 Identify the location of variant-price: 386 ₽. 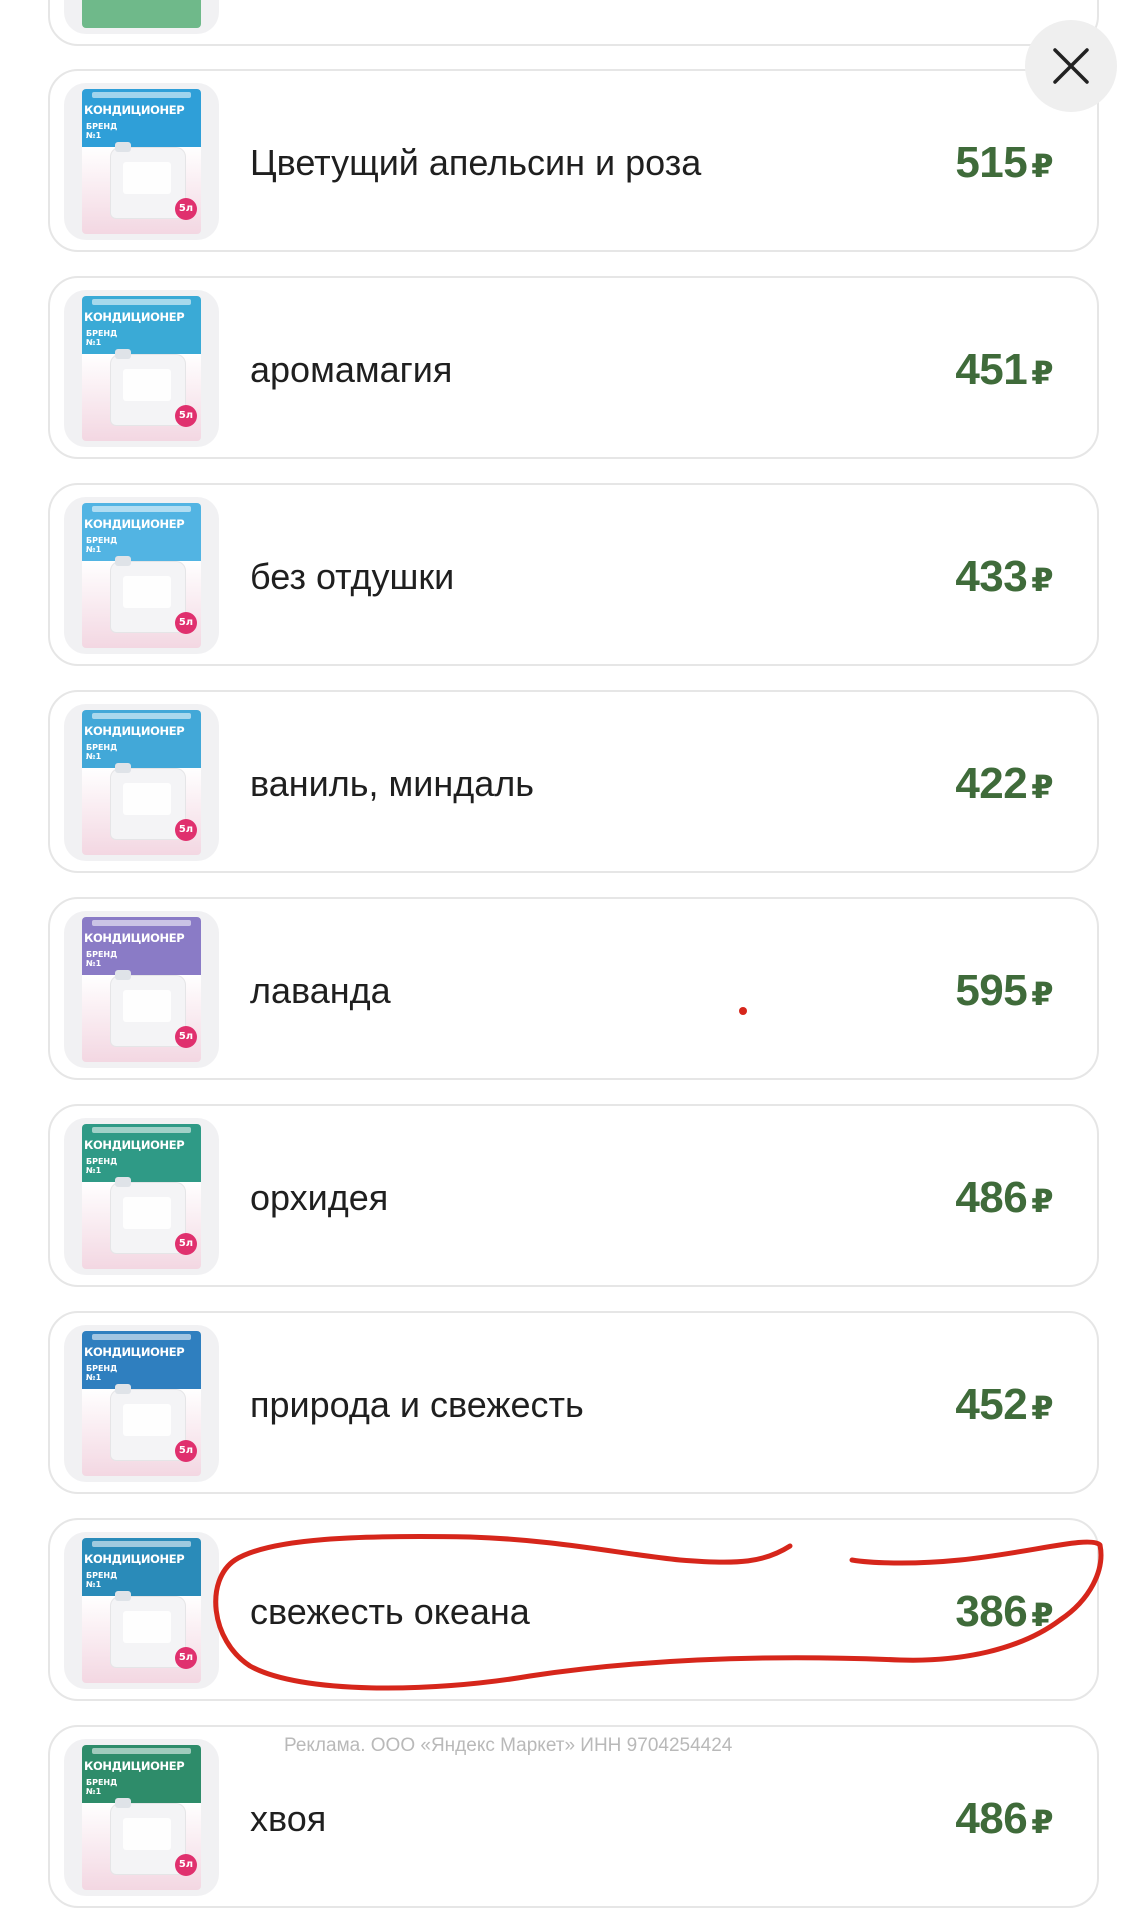
(1004, 1611).